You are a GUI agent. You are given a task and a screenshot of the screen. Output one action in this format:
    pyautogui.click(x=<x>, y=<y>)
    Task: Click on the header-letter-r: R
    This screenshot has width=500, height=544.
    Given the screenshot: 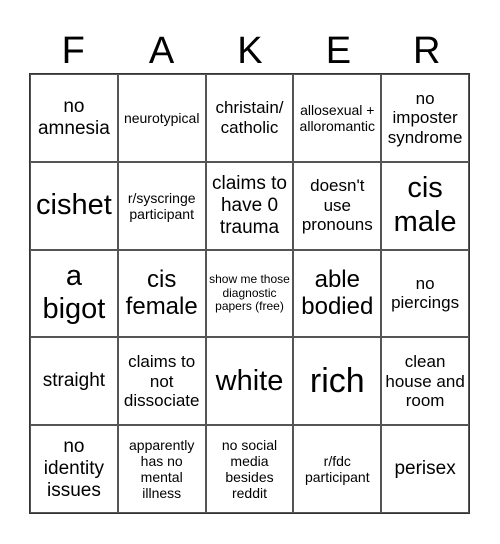 What is the action you would take?
    pyautogui.click(x=427, y=51)
    